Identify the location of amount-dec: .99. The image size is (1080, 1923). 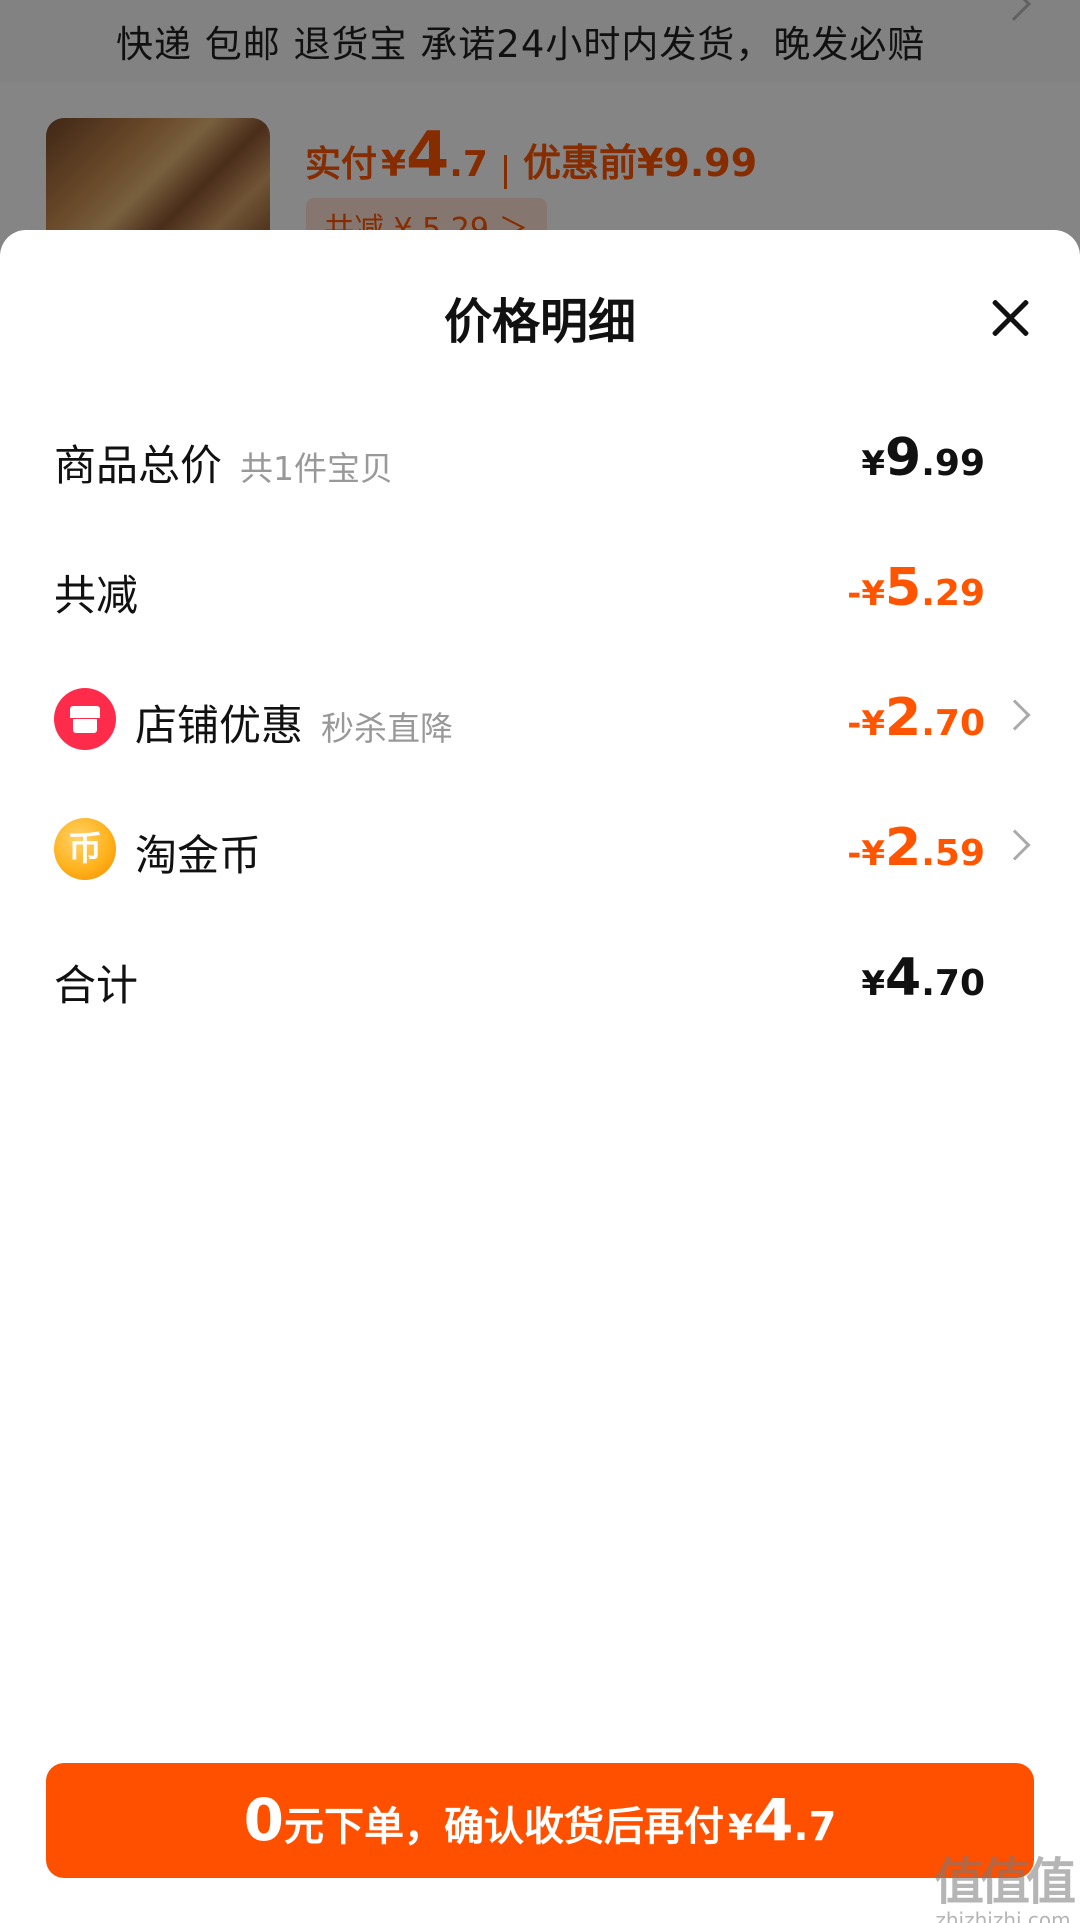
(953, 463).